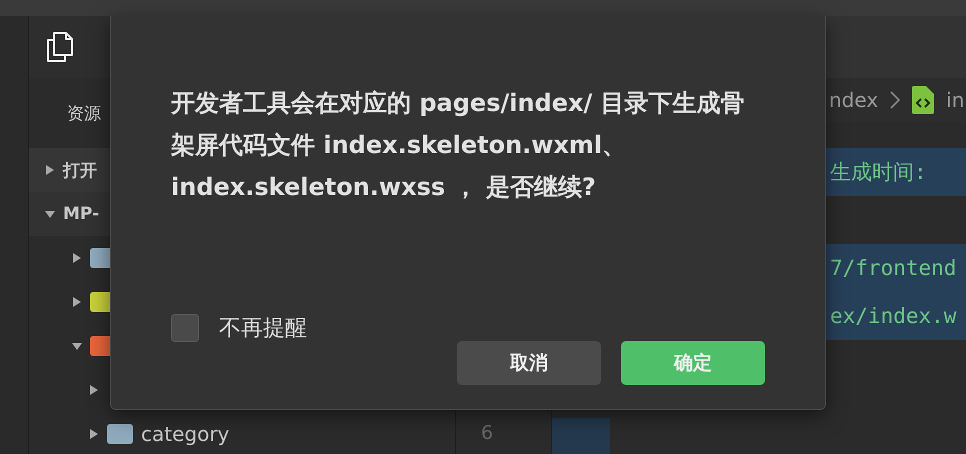 The height and width of the screenshot is (454, 966). Describe the element at coordinates (80, 171) in the screenshot. I see `tree-label: 打开` at that location.